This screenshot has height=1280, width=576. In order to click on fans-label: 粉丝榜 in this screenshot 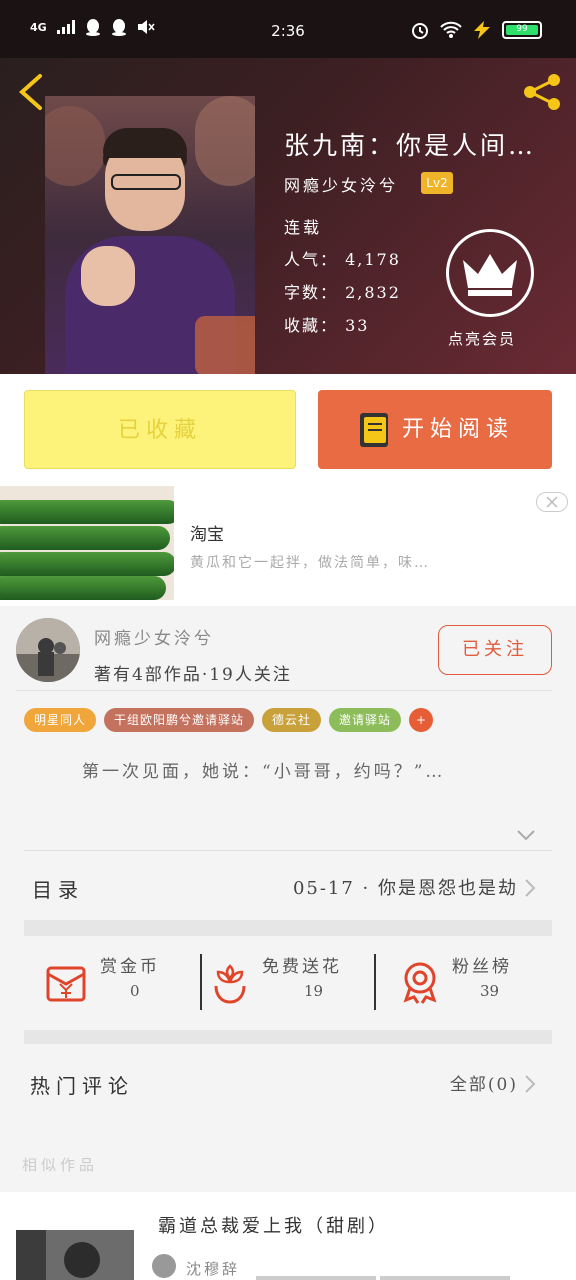, I will do `click(482, 967)`.